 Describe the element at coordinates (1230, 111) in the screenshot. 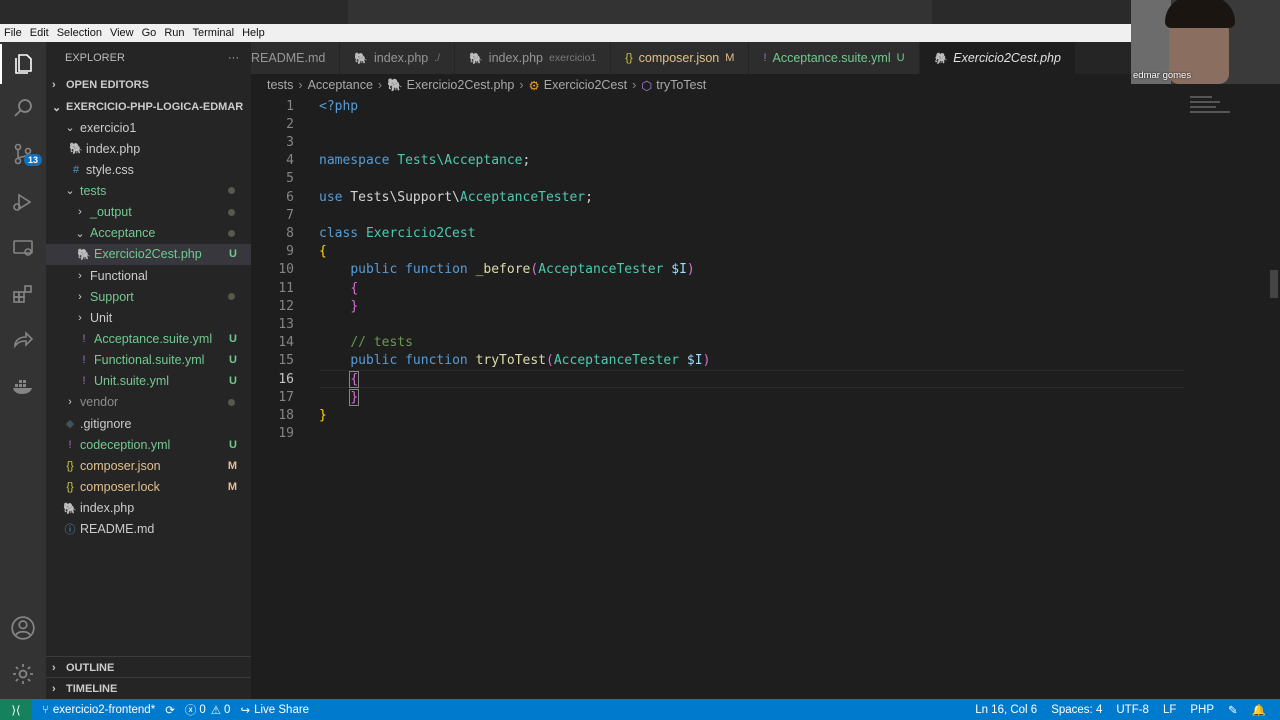

I see `minimap` at that location.